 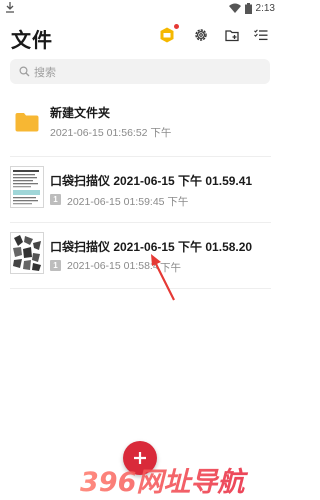 I want to click on checklist-icon, so click(x=261, y=35).